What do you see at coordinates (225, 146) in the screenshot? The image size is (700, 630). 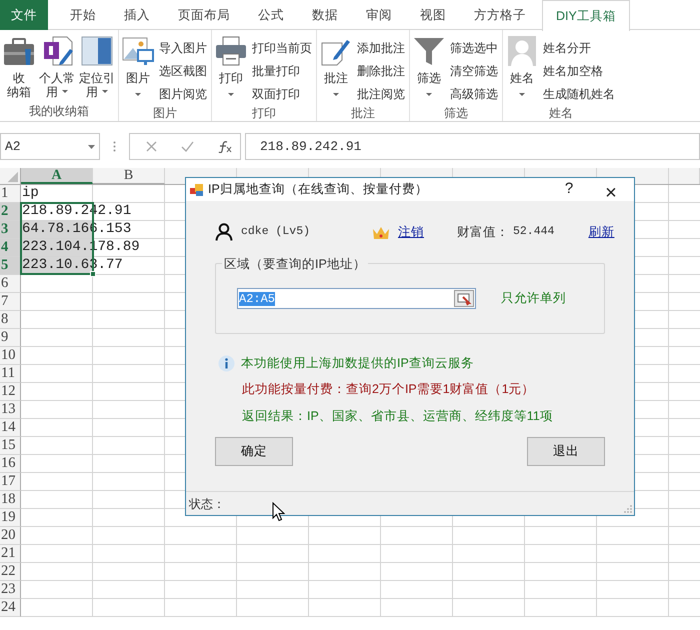 I see `function-icon` at bounding box center [225, 146].